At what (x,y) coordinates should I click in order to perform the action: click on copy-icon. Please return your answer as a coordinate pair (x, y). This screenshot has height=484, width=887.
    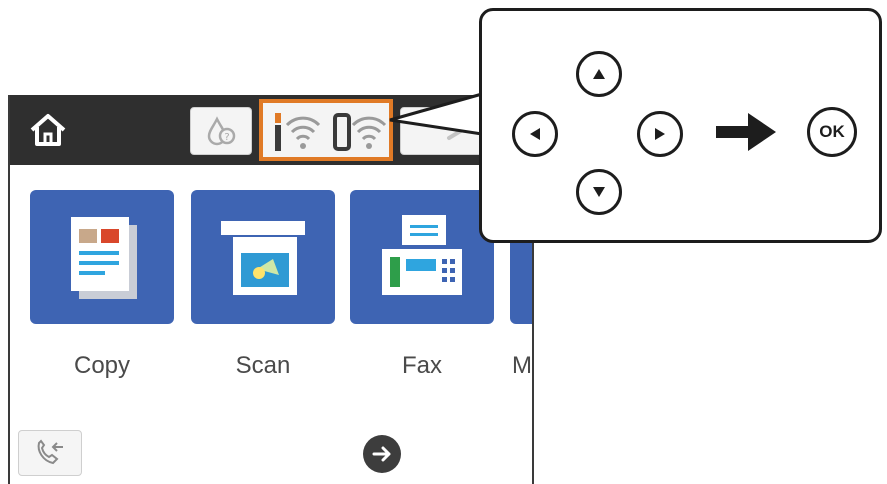
    Looking at the image, I should click on (104, 258).